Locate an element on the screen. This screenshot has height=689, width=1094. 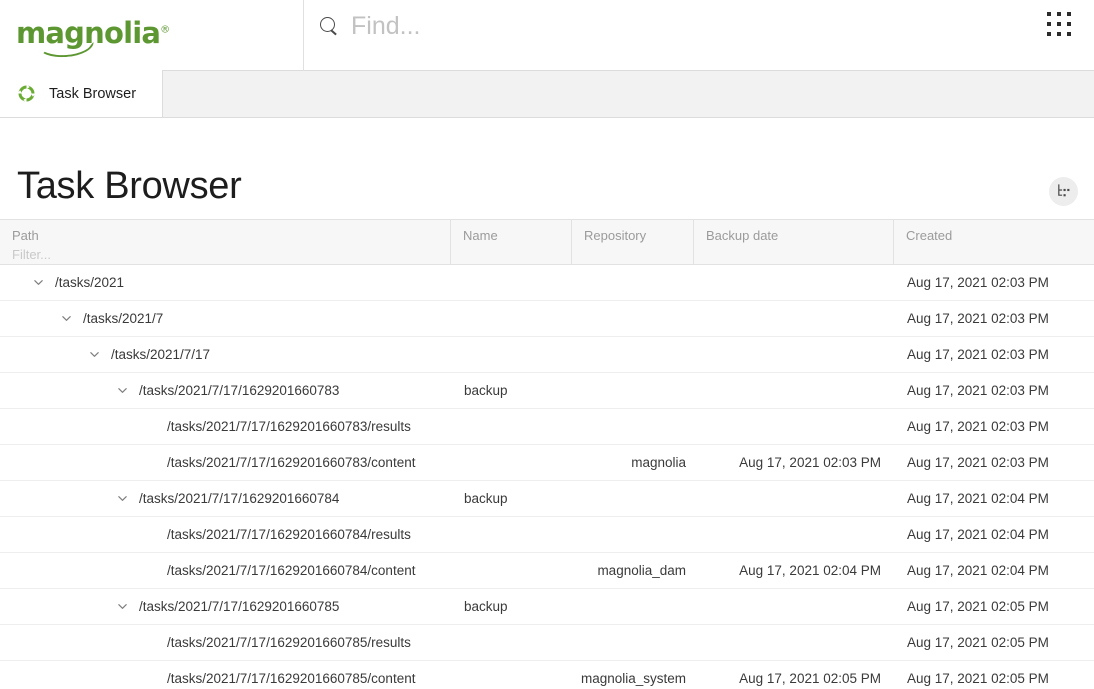
tab-task-browser: Task Browser is located at coordinates (82, 93).